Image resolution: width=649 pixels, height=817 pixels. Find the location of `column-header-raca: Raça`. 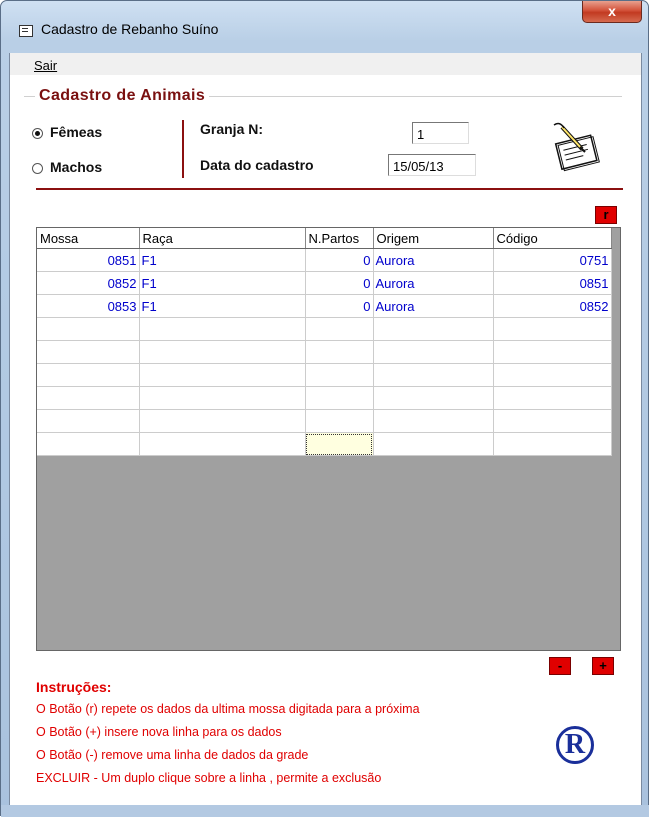

column-header-raca: Raça is located at coordinates (222, 238).